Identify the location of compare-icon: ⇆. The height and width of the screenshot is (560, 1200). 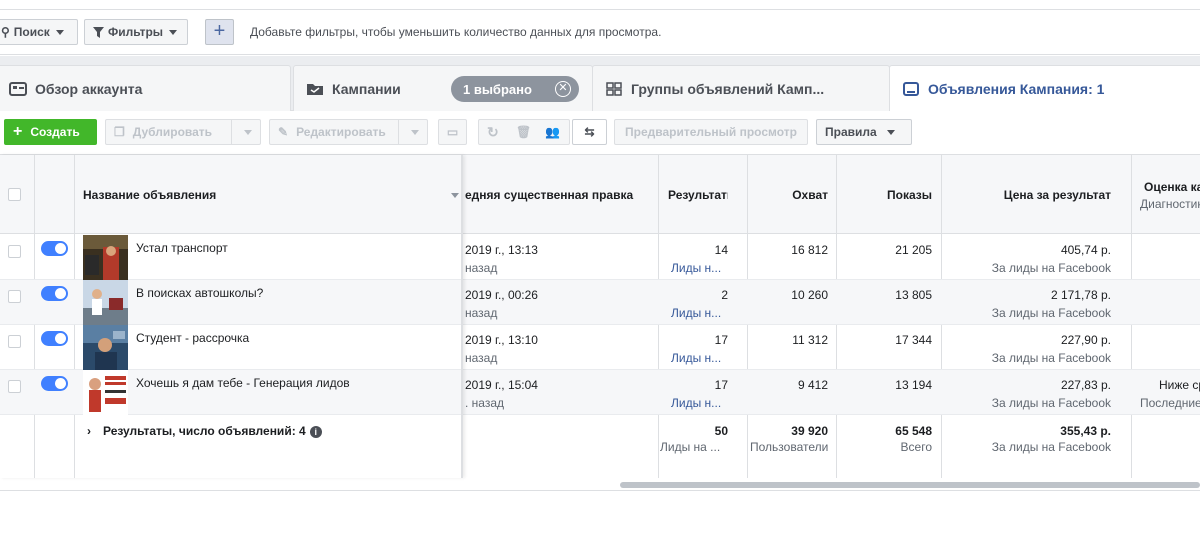
(589, 132).